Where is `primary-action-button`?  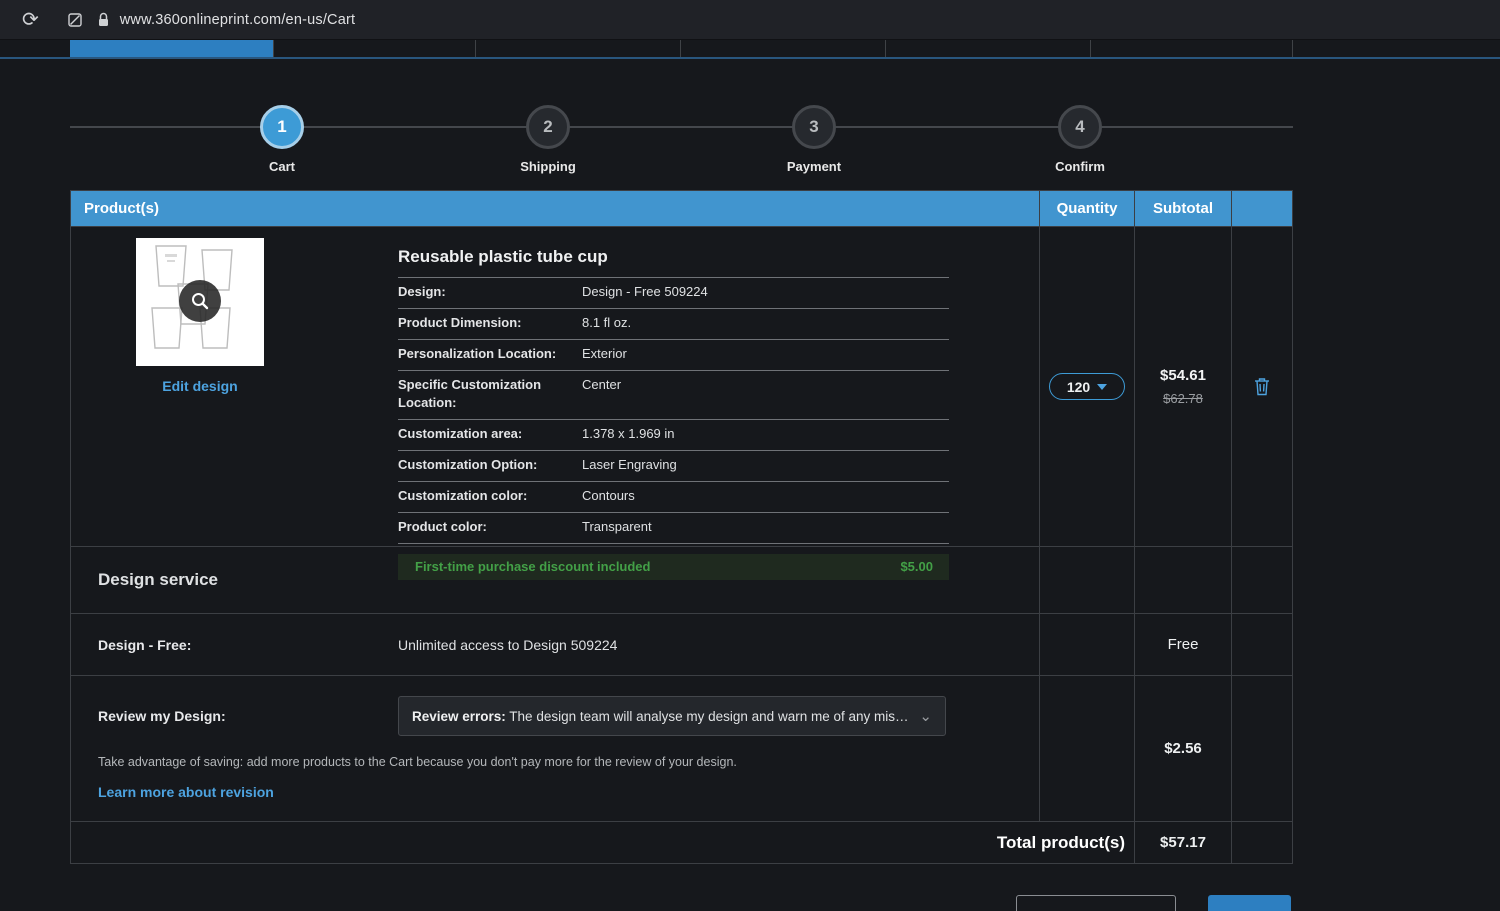 primary-action-button is located at coordinates (1249, 903).